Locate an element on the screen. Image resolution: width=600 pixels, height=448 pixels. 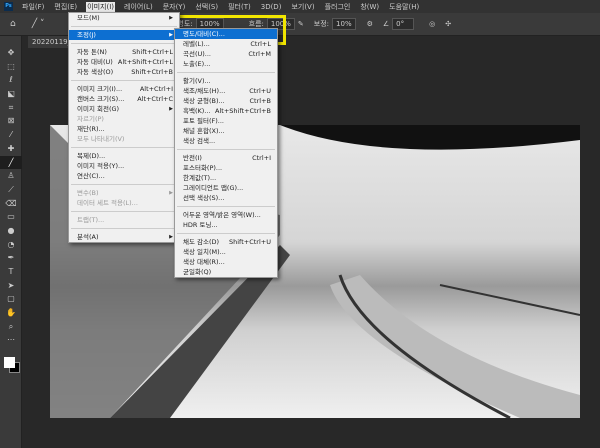
menu-1: 편집(E) is located at coordinates (65, 7).